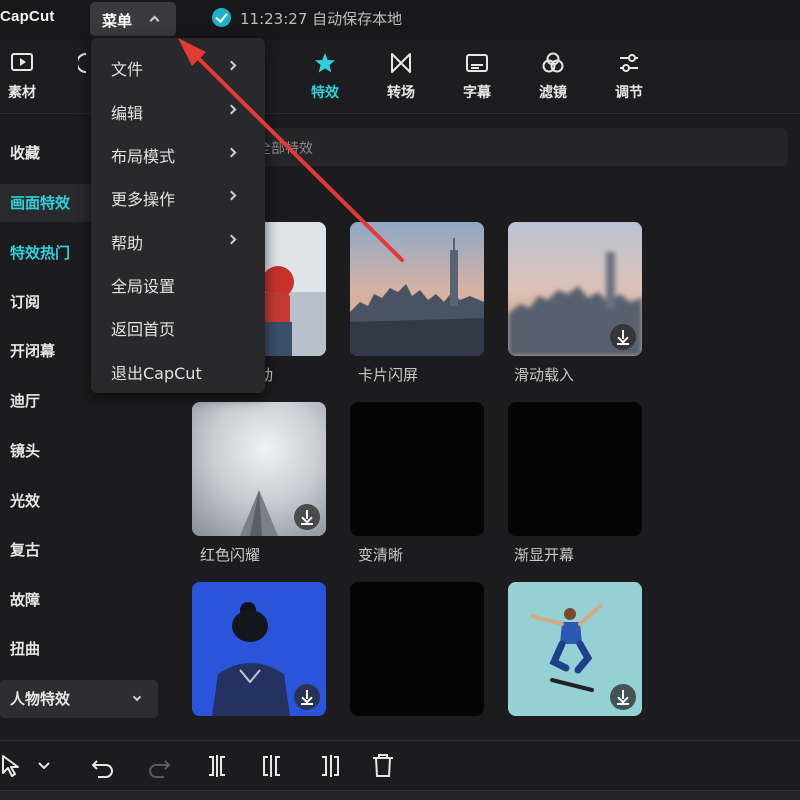  What do you see at coordinates (117, 21) in the screenshot?
I see `menu-button-label: 菜单` at bounding box center [117, 21].